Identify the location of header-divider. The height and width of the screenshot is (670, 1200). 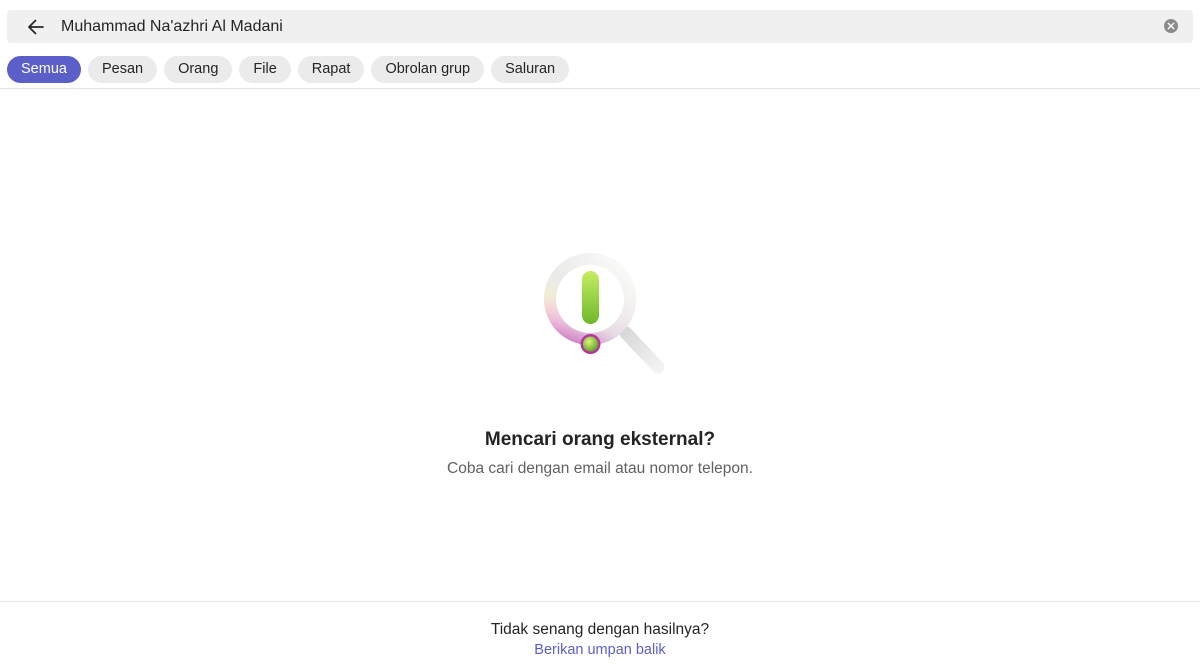
(600, 88).